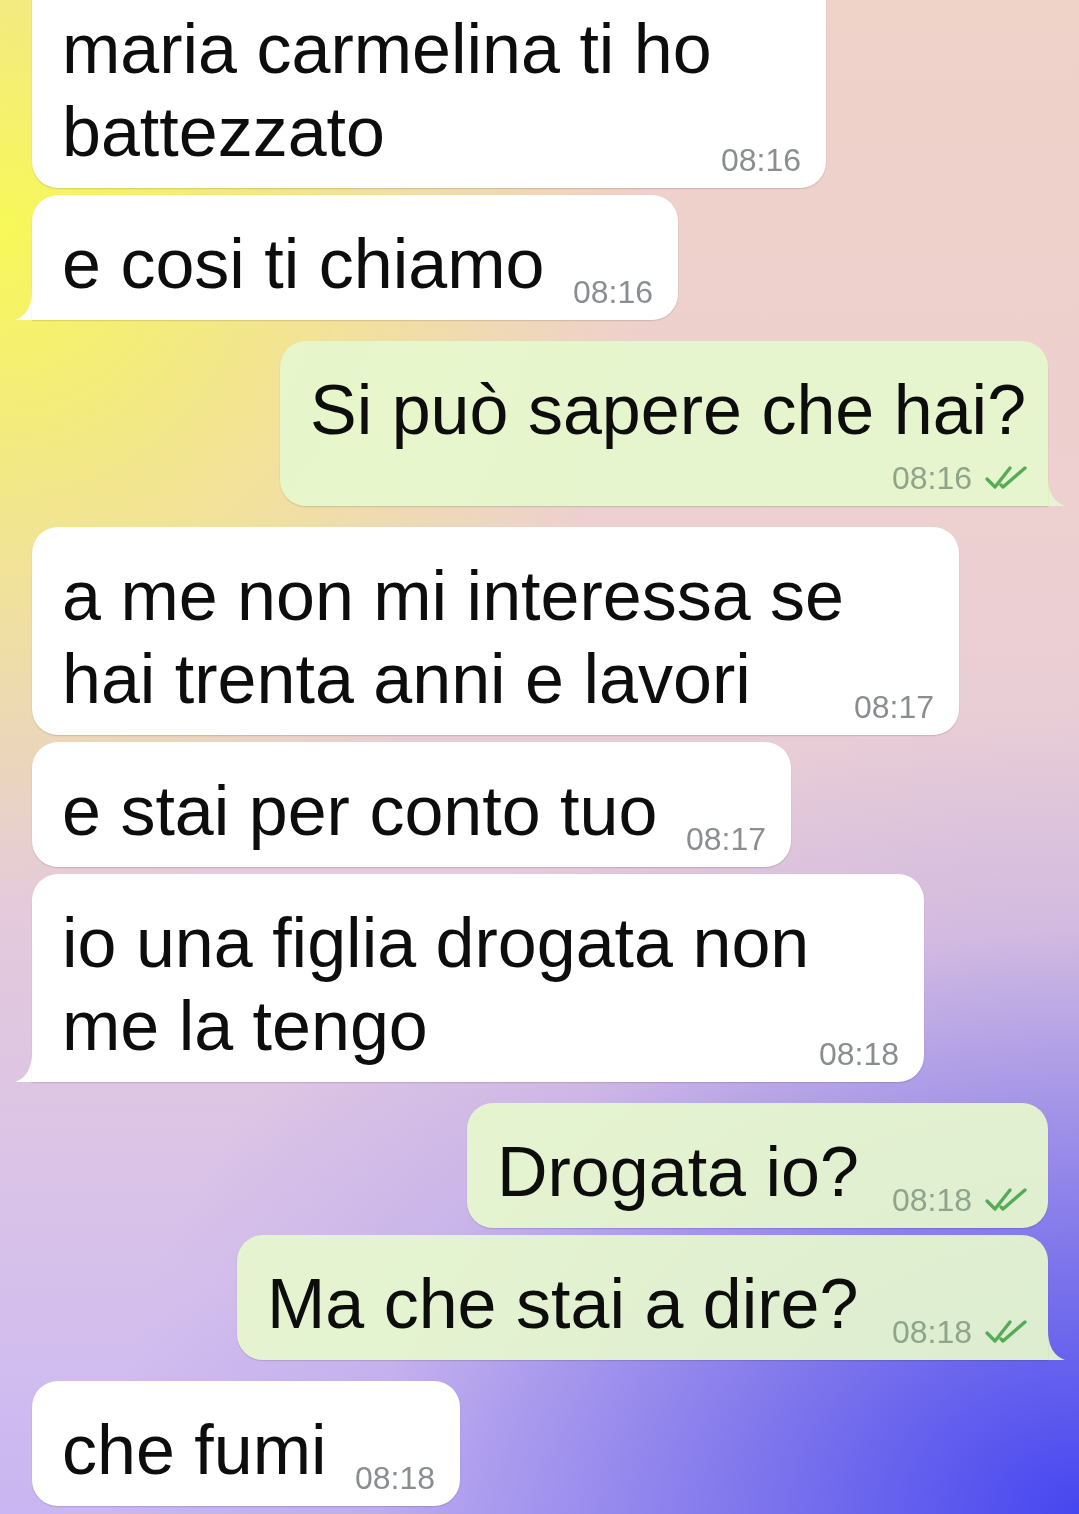  What do you see at coordinates (453, 637) in the screenshot?
I see `message-text: a me non mi interessa se hai trenta anni e lavori` at bounding box center [453, 637].